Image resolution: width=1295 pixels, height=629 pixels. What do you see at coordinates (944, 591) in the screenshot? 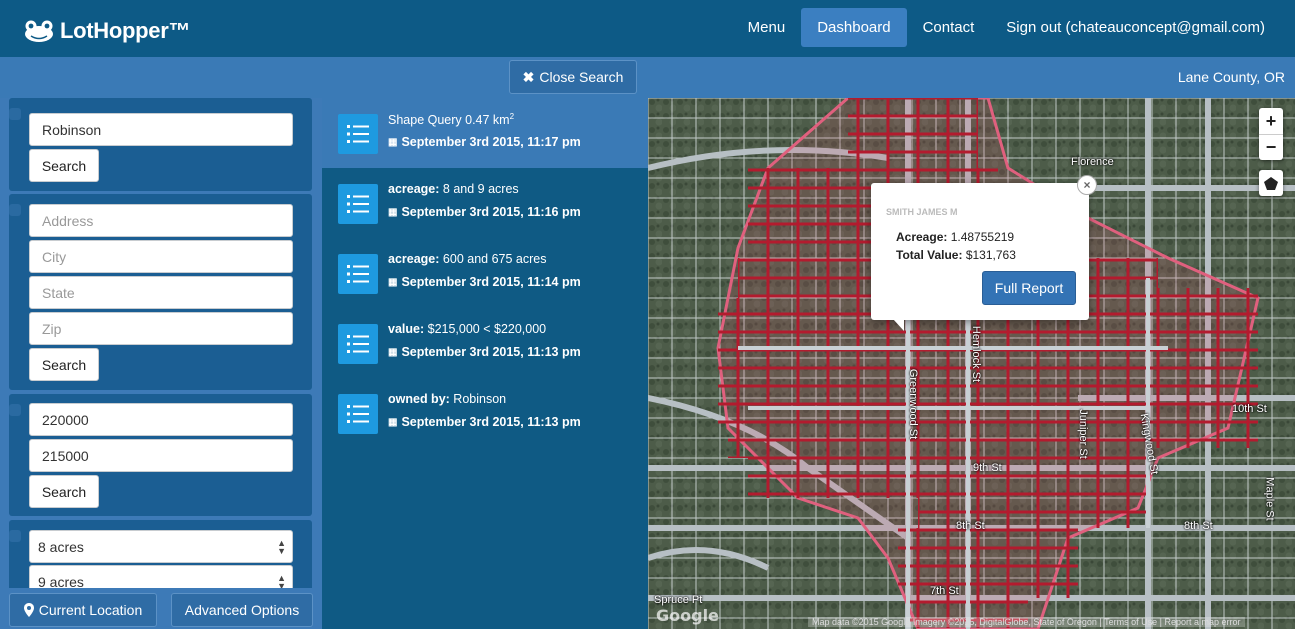
I see `map-label-7th: 7th St` at bounding box center [944, 591].